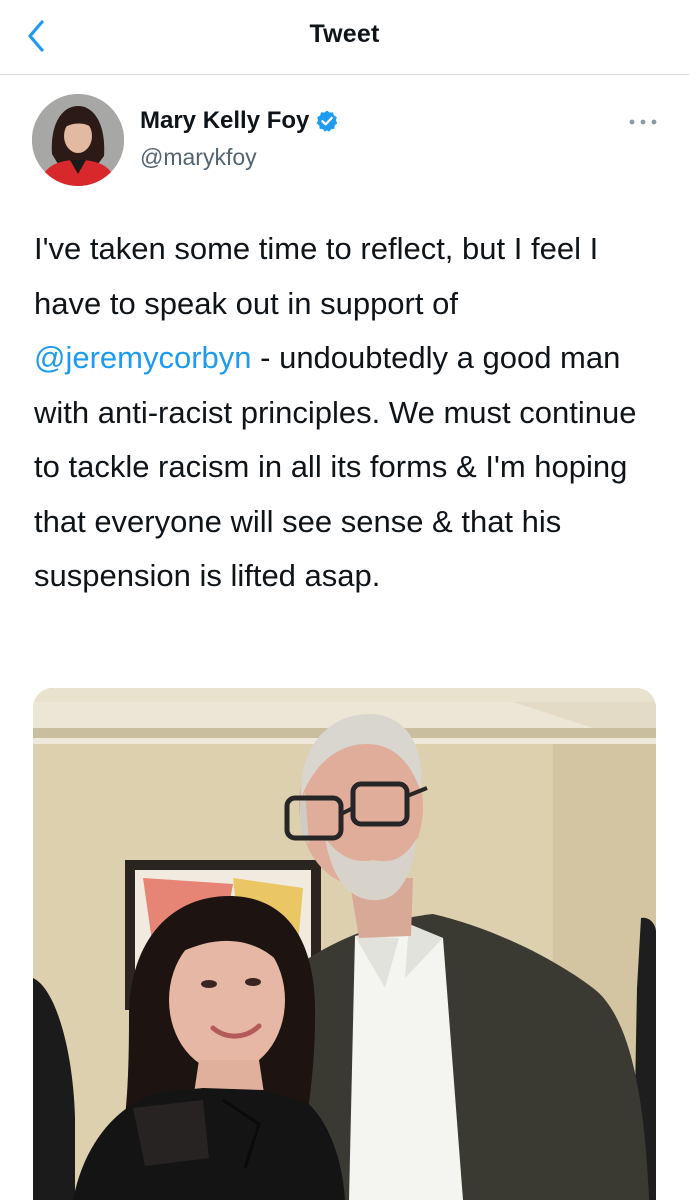 The height and width of the screenshot is (1200, 689). Describe the element at coordinates (344, 34) in the screenshot. I see `page-title: Tweet` at that location.